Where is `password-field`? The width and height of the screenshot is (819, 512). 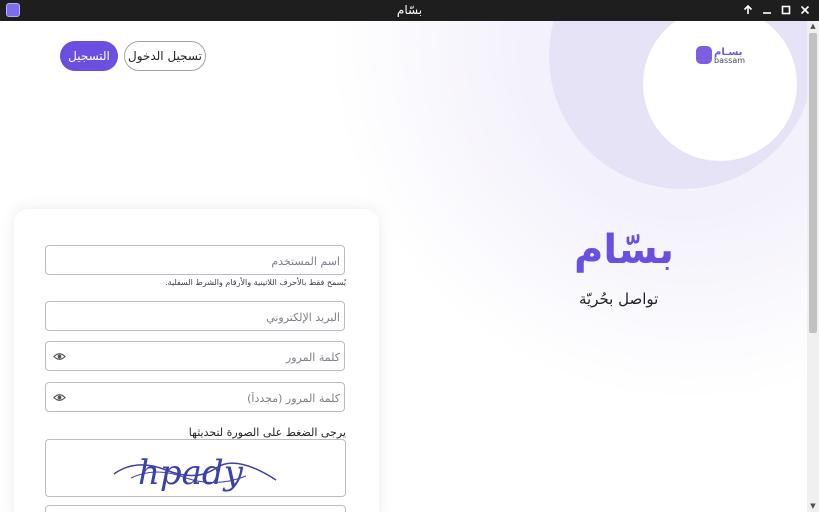 password-field is located at coordinates (195, 356).